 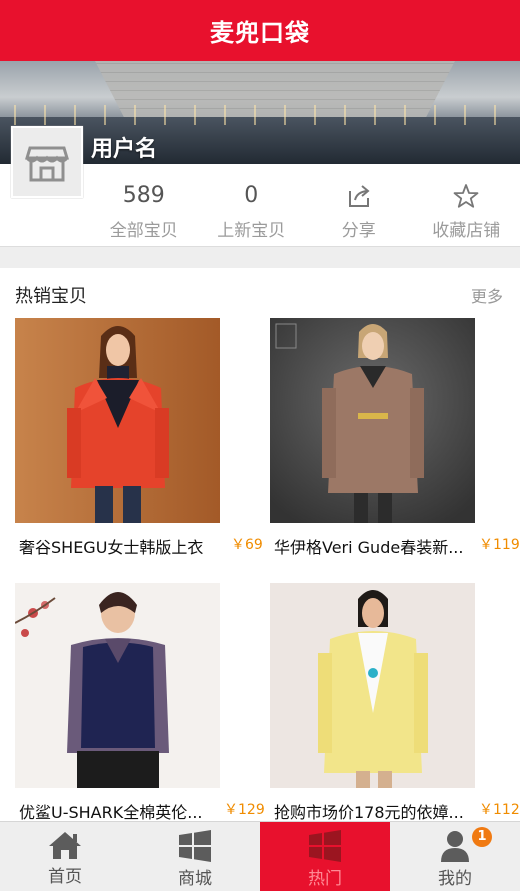 What do you see at coordinates (466, 231) in the screenshot?
I see `favorite-store-label: 收藏店铺` at bounding box center [466, 231].